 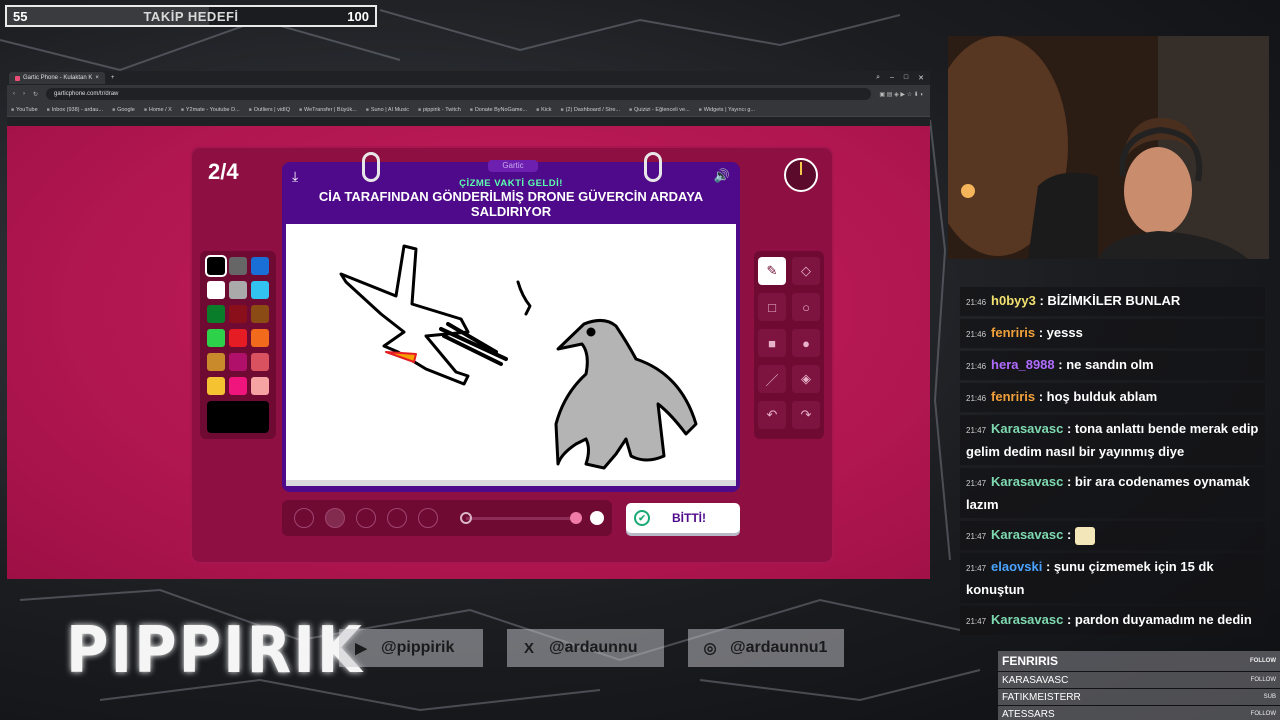 I want to click on bookmark-item: Google, so click(x=123, y=110).